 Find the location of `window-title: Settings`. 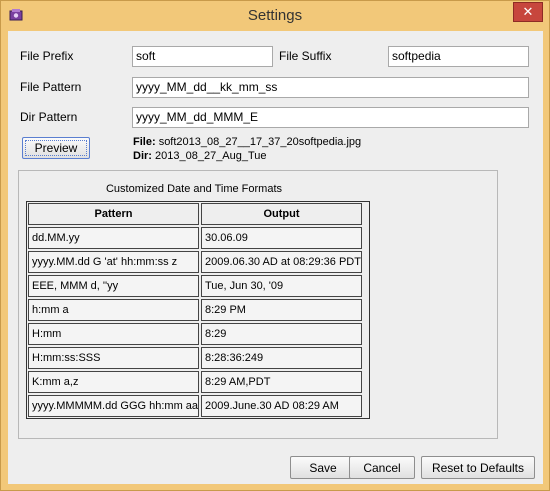

window-title: Settings is located at coordinates (275, 15).